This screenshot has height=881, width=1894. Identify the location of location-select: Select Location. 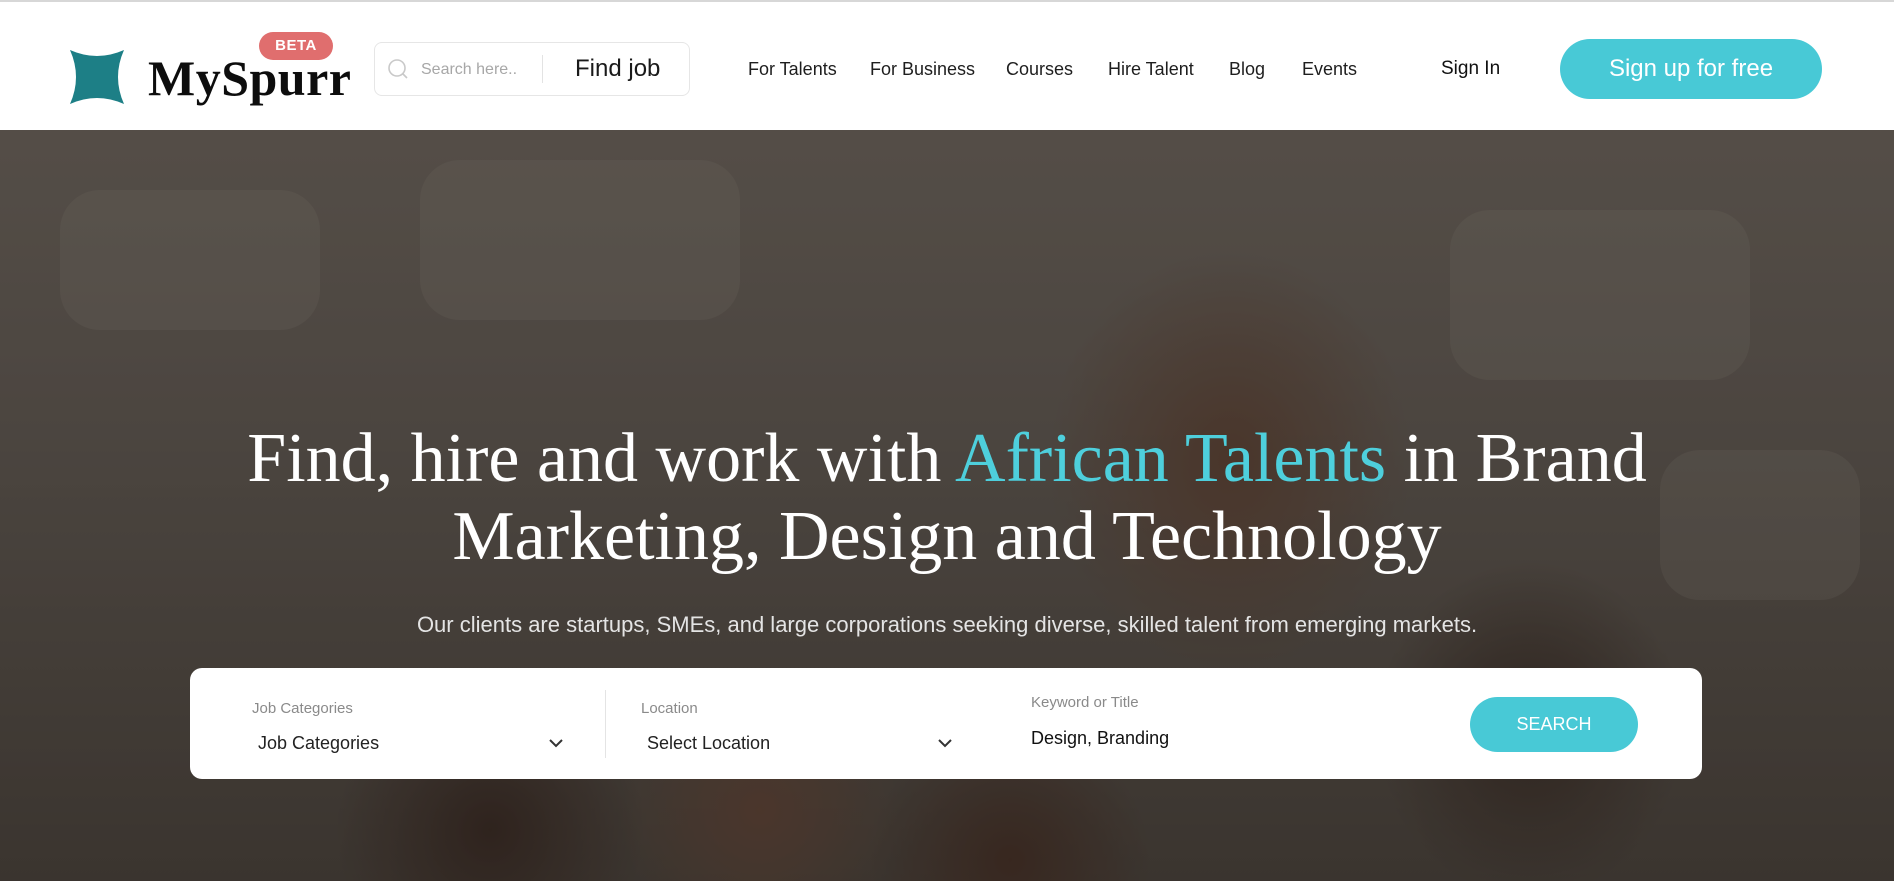
(708, 743).